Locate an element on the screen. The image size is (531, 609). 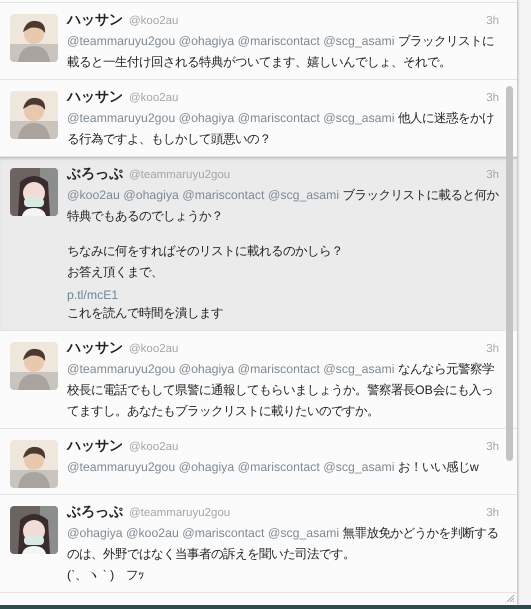
tweet-text: @koo2au @ohagiya @mariscontact @scg_asami ブラックリストに載ると何か特典でもあるのでしょうか？ is located at coordinates (283, 206).